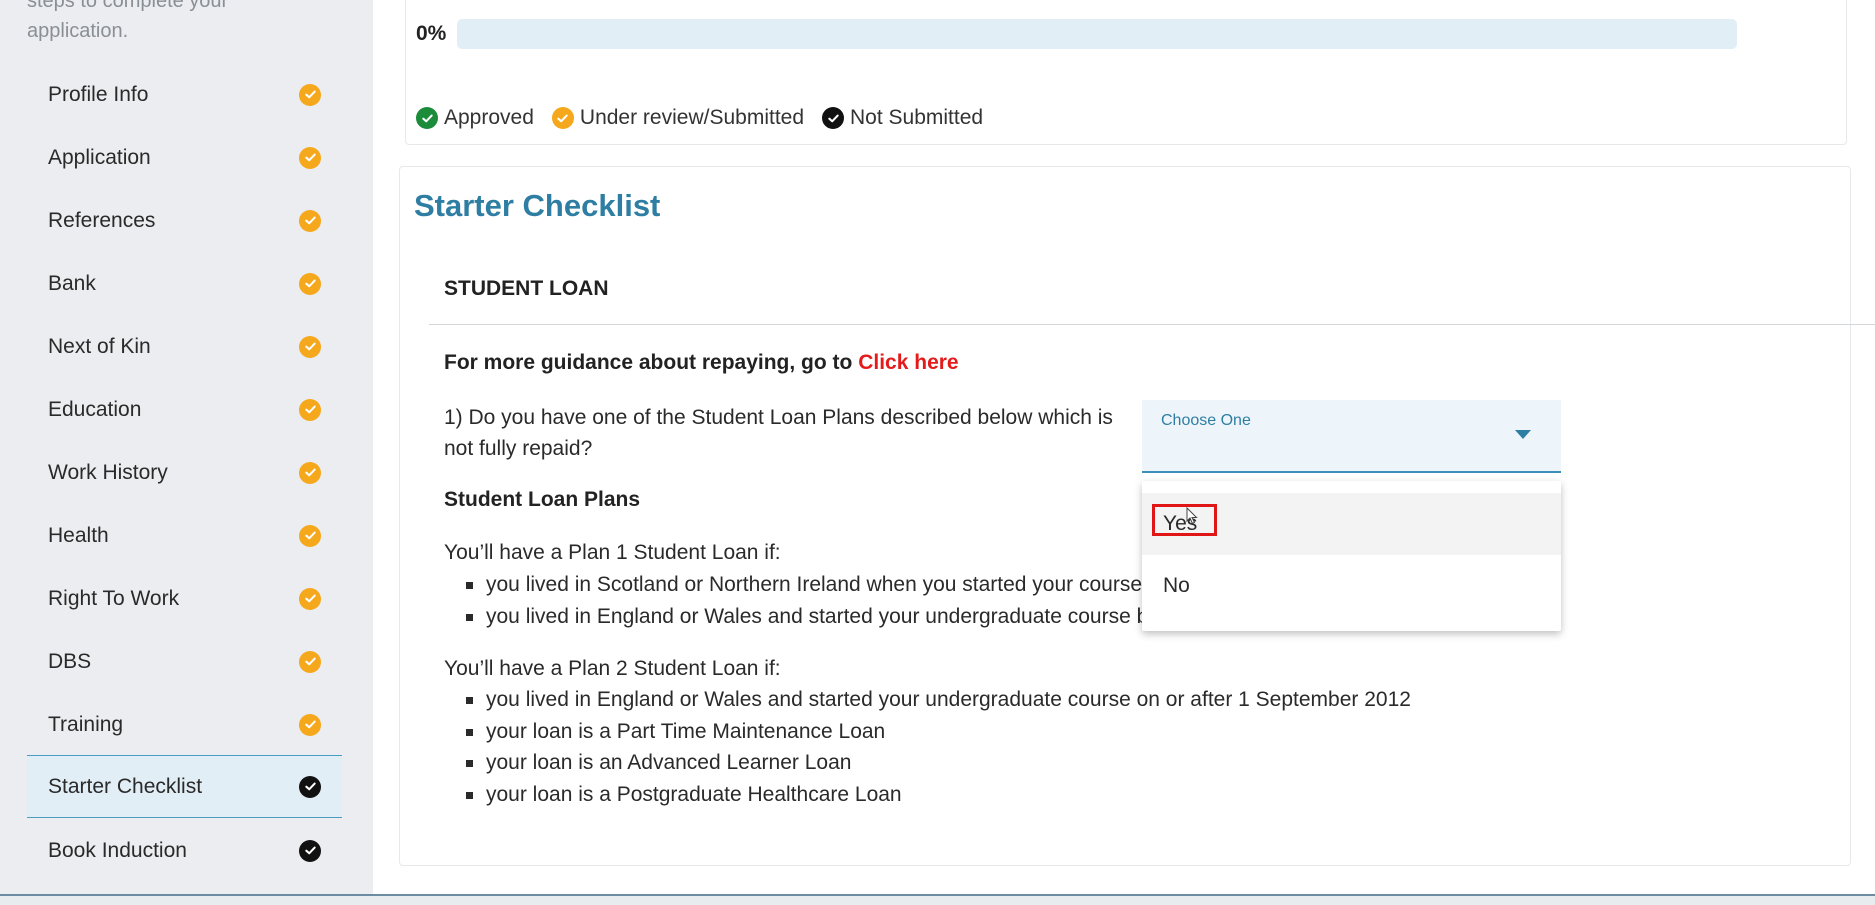 The image size is (1875, 905). Describe the element at coordinates (99, 157) in the screenshot. I see `sidebar-item-label: Application` at that location.